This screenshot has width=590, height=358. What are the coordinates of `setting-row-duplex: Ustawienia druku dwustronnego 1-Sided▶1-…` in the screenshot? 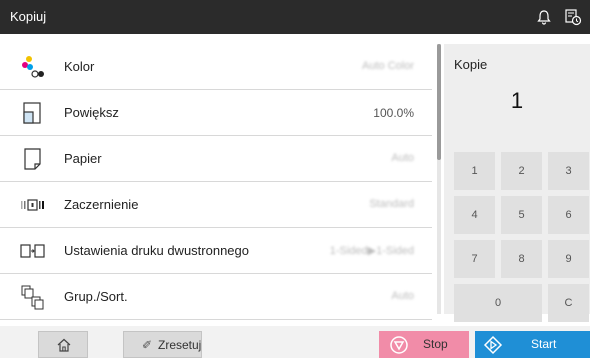 It's located at (216, 251).